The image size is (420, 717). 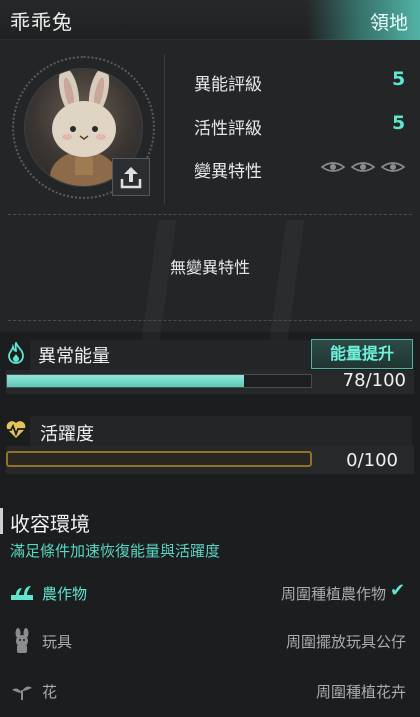 I want to click on requirement-name: 農作物, so click(x=65, y=594).